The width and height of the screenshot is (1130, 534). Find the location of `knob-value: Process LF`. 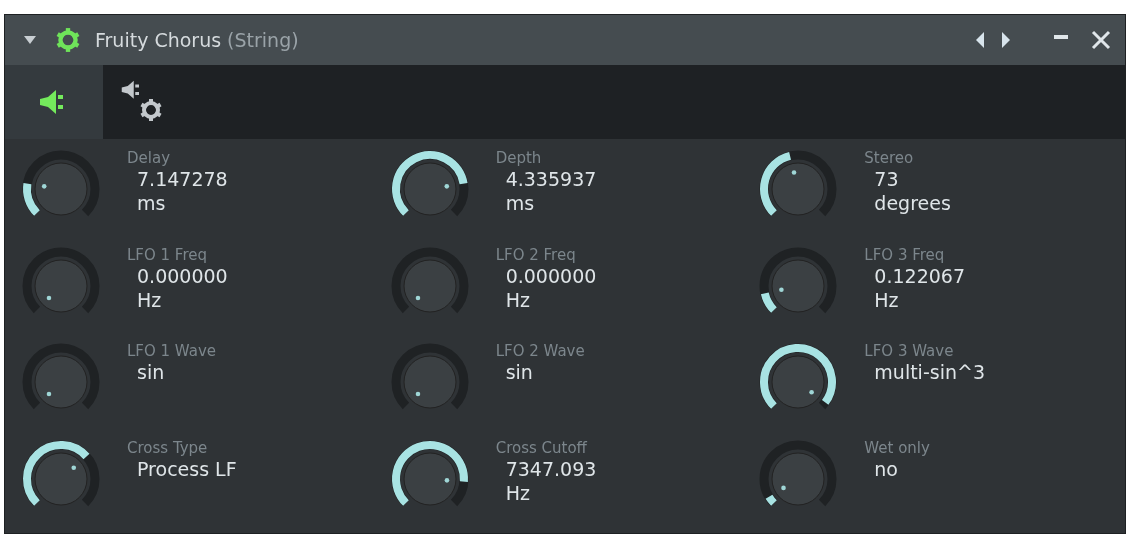

knob-value: Process LF is located at coordinates (187, 468).